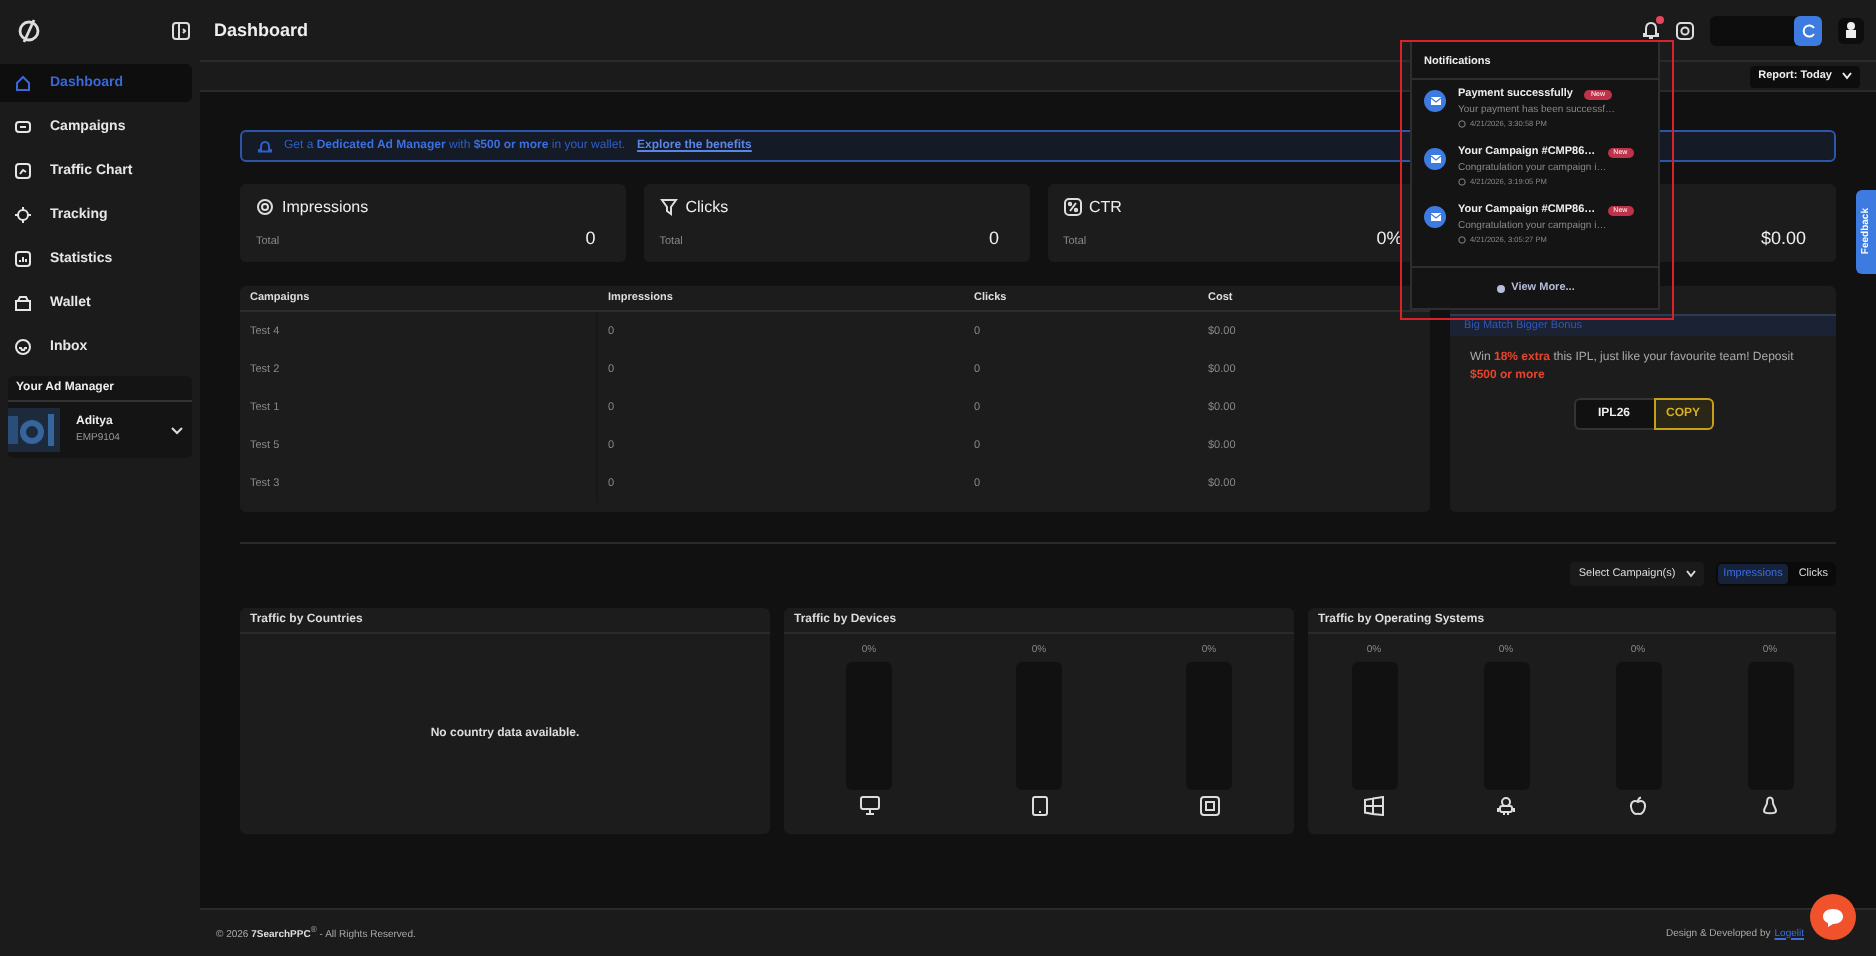  What do you see at coordinates (265, 206) in the screenshot?
I see `eye-icon` at bounding box center [265, 206].